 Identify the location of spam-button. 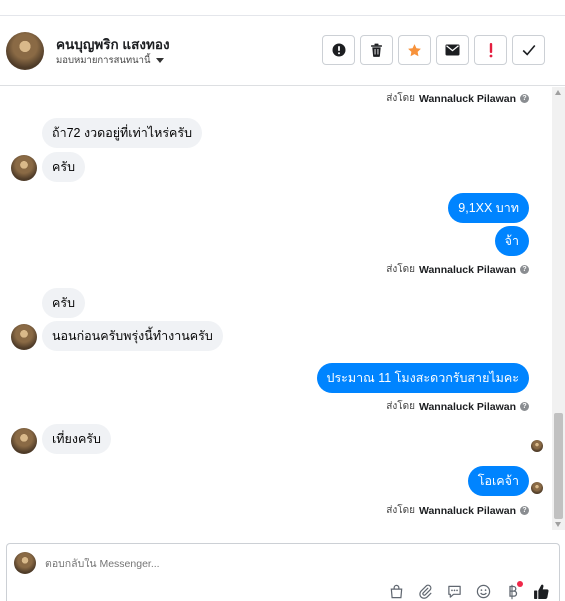
(338, 50).